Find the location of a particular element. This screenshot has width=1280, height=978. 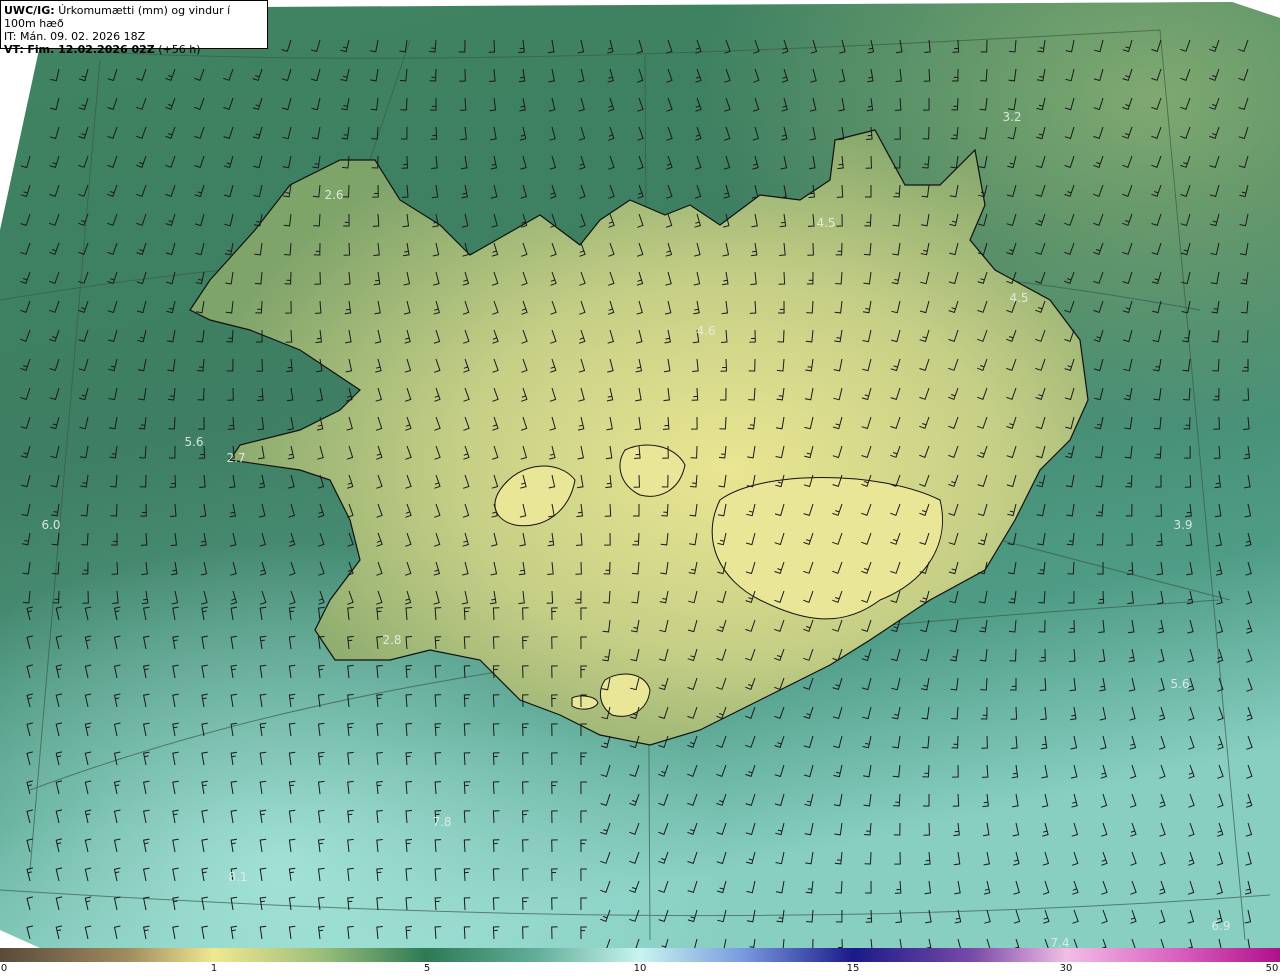

colorbar-tick: 50 is located at coordinates (1272, 968).